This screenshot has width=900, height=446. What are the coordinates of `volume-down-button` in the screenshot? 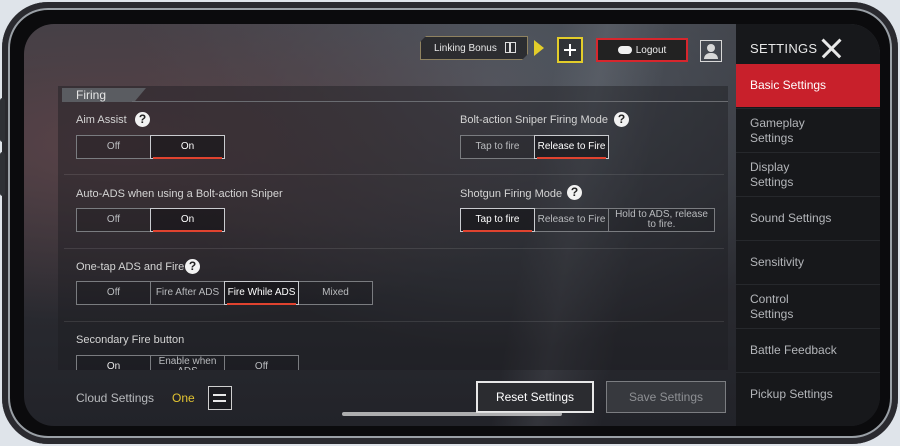 It's located at (2, 174).